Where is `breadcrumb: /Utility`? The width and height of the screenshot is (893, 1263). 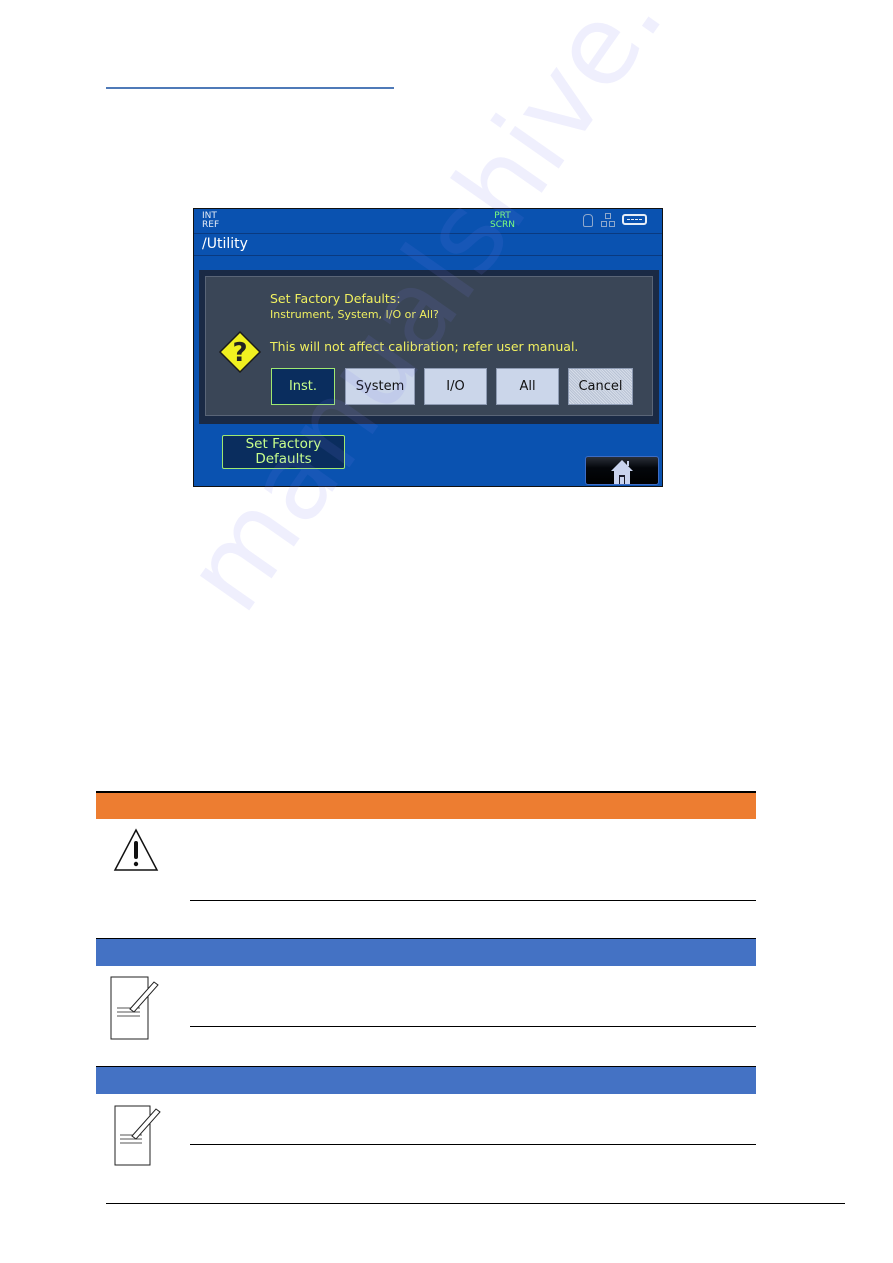 breadcrumb: /Utility is located at coordinates (428, 244).